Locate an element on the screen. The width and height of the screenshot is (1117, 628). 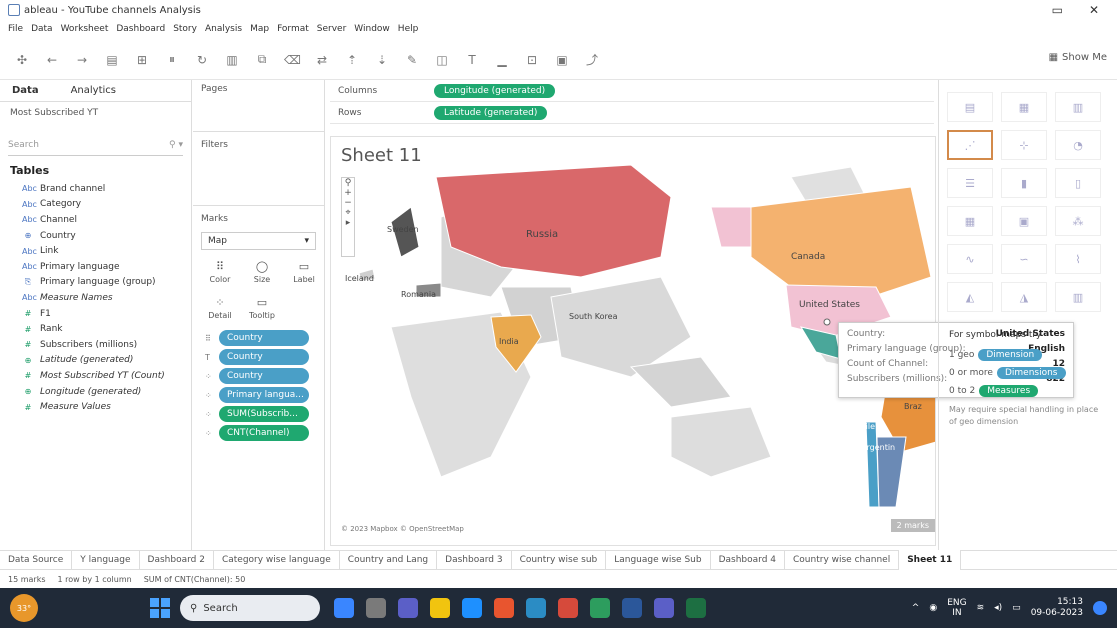
excel-icon is located at coordinates (696, 608).